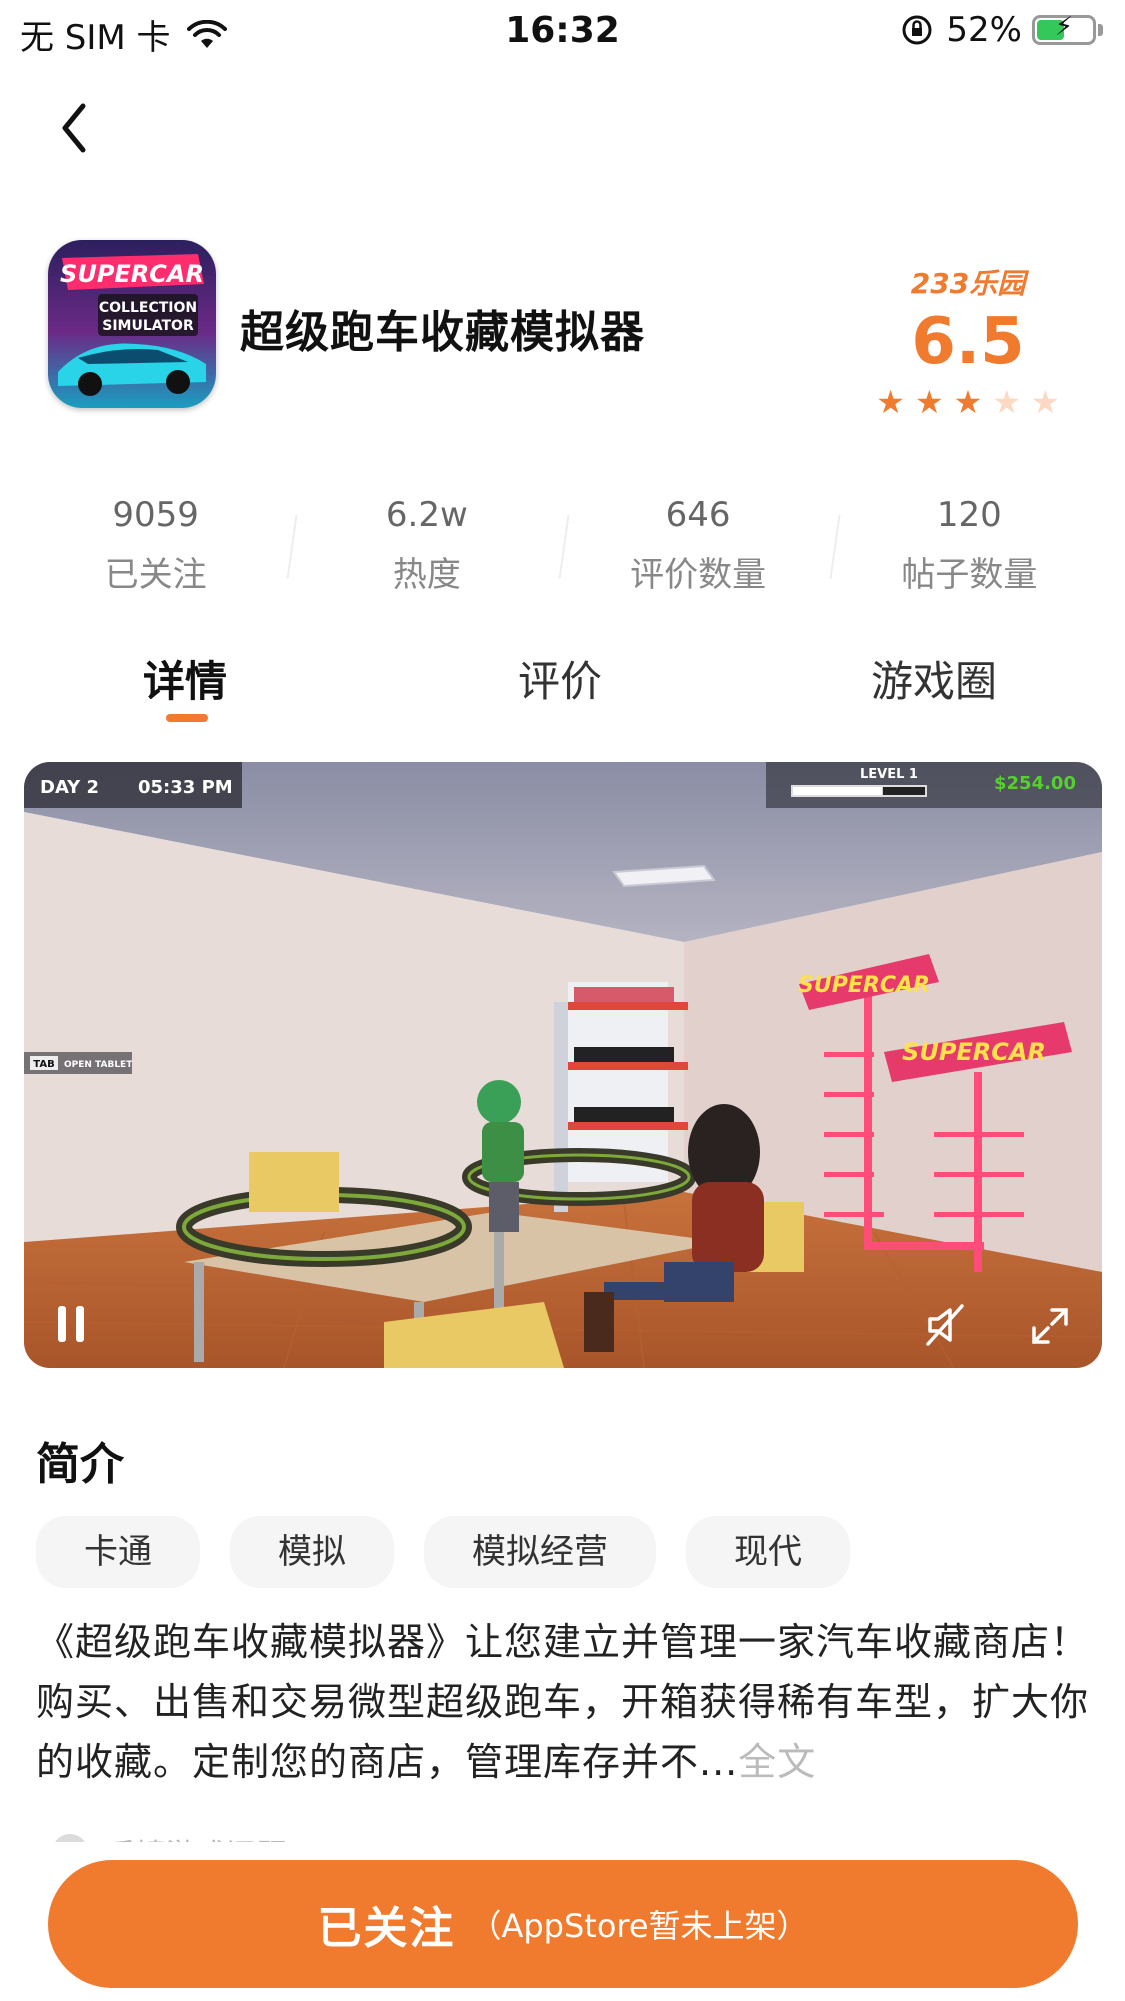 This screenshot has width=1125, height=2001. Describe the element at coordinates (934, 678) in the screenshot. I see `tab-game-circle: 游戏圈` at that location.